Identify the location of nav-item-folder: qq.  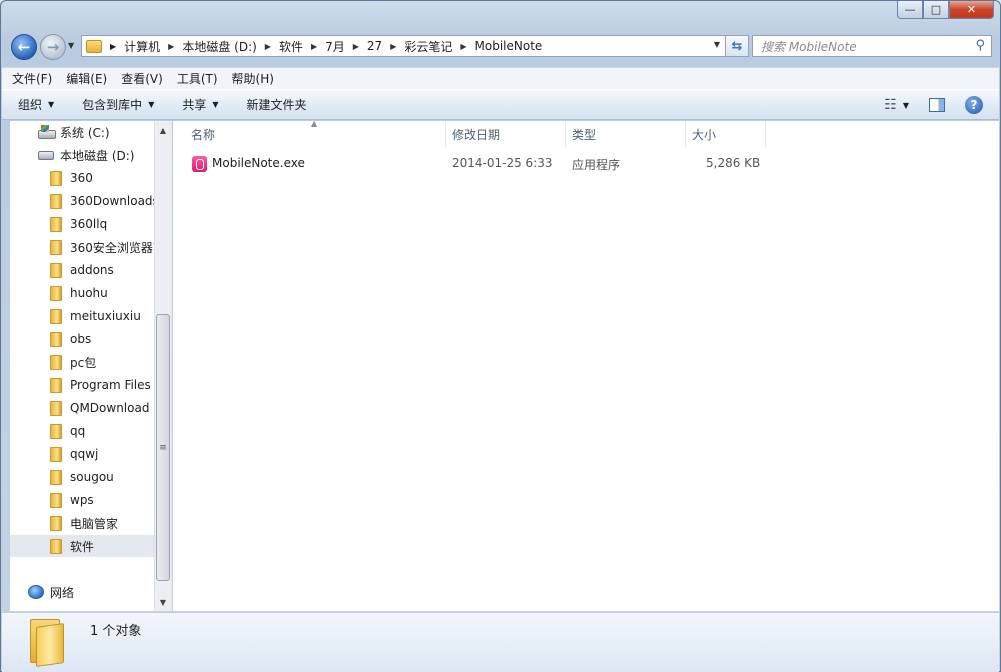
(82, 431).